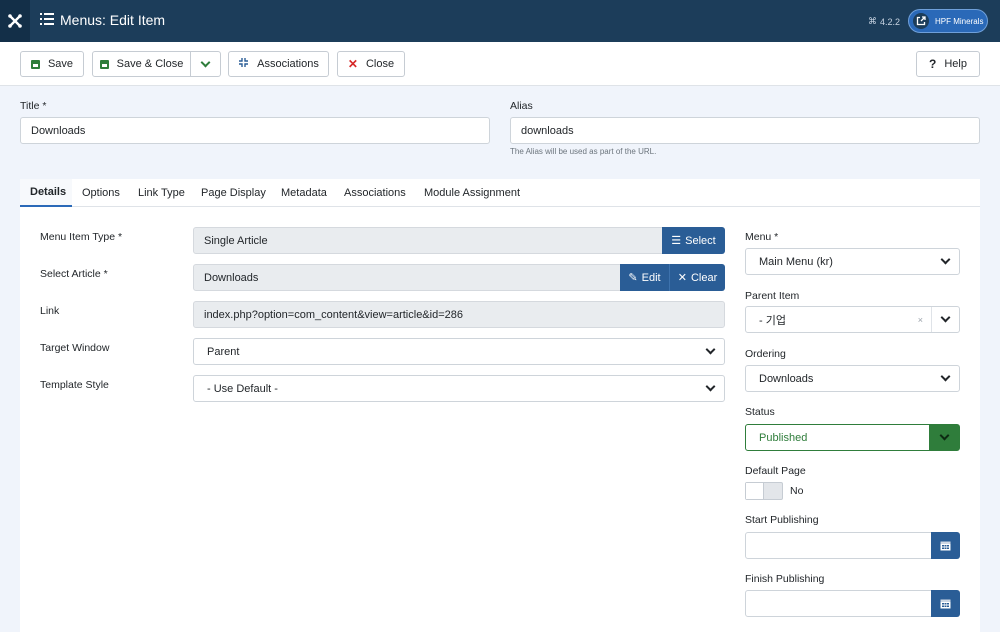 Image resolution: width=1000 pixels, height=632 pixels. Describe the element at coordinates (772, 296) in the screenshot. I see `parent-item-label: Parent Item` at that location.